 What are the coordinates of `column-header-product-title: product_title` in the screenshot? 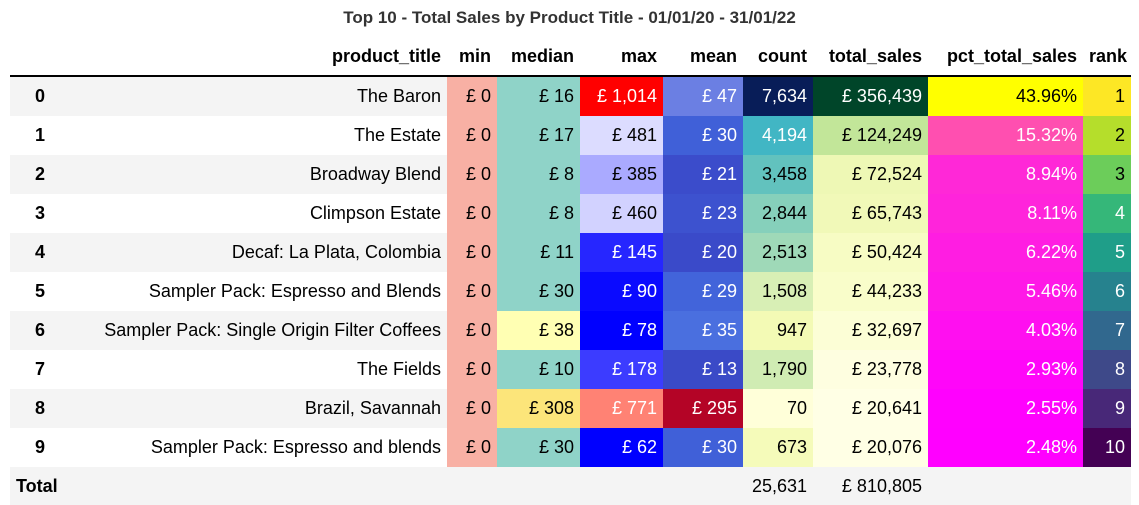 It's located at (258, 57).